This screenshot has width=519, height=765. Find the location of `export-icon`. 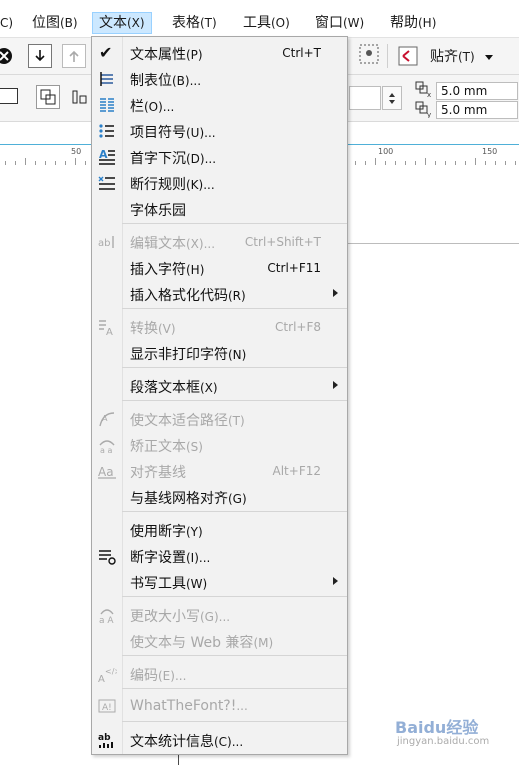

export-icon is located at coordinates (74, 56).